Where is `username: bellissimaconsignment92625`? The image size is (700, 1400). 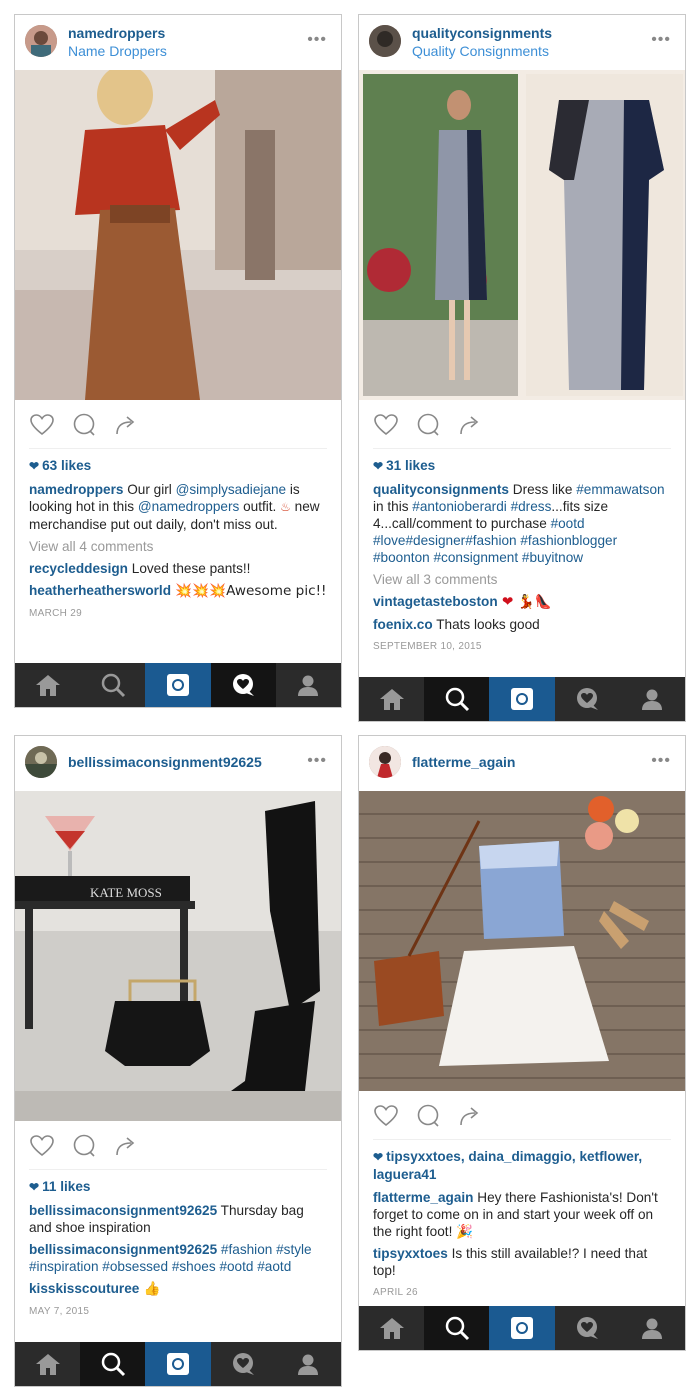 username: bellissimaconsignment92625 is located at coordinates (165, 762).